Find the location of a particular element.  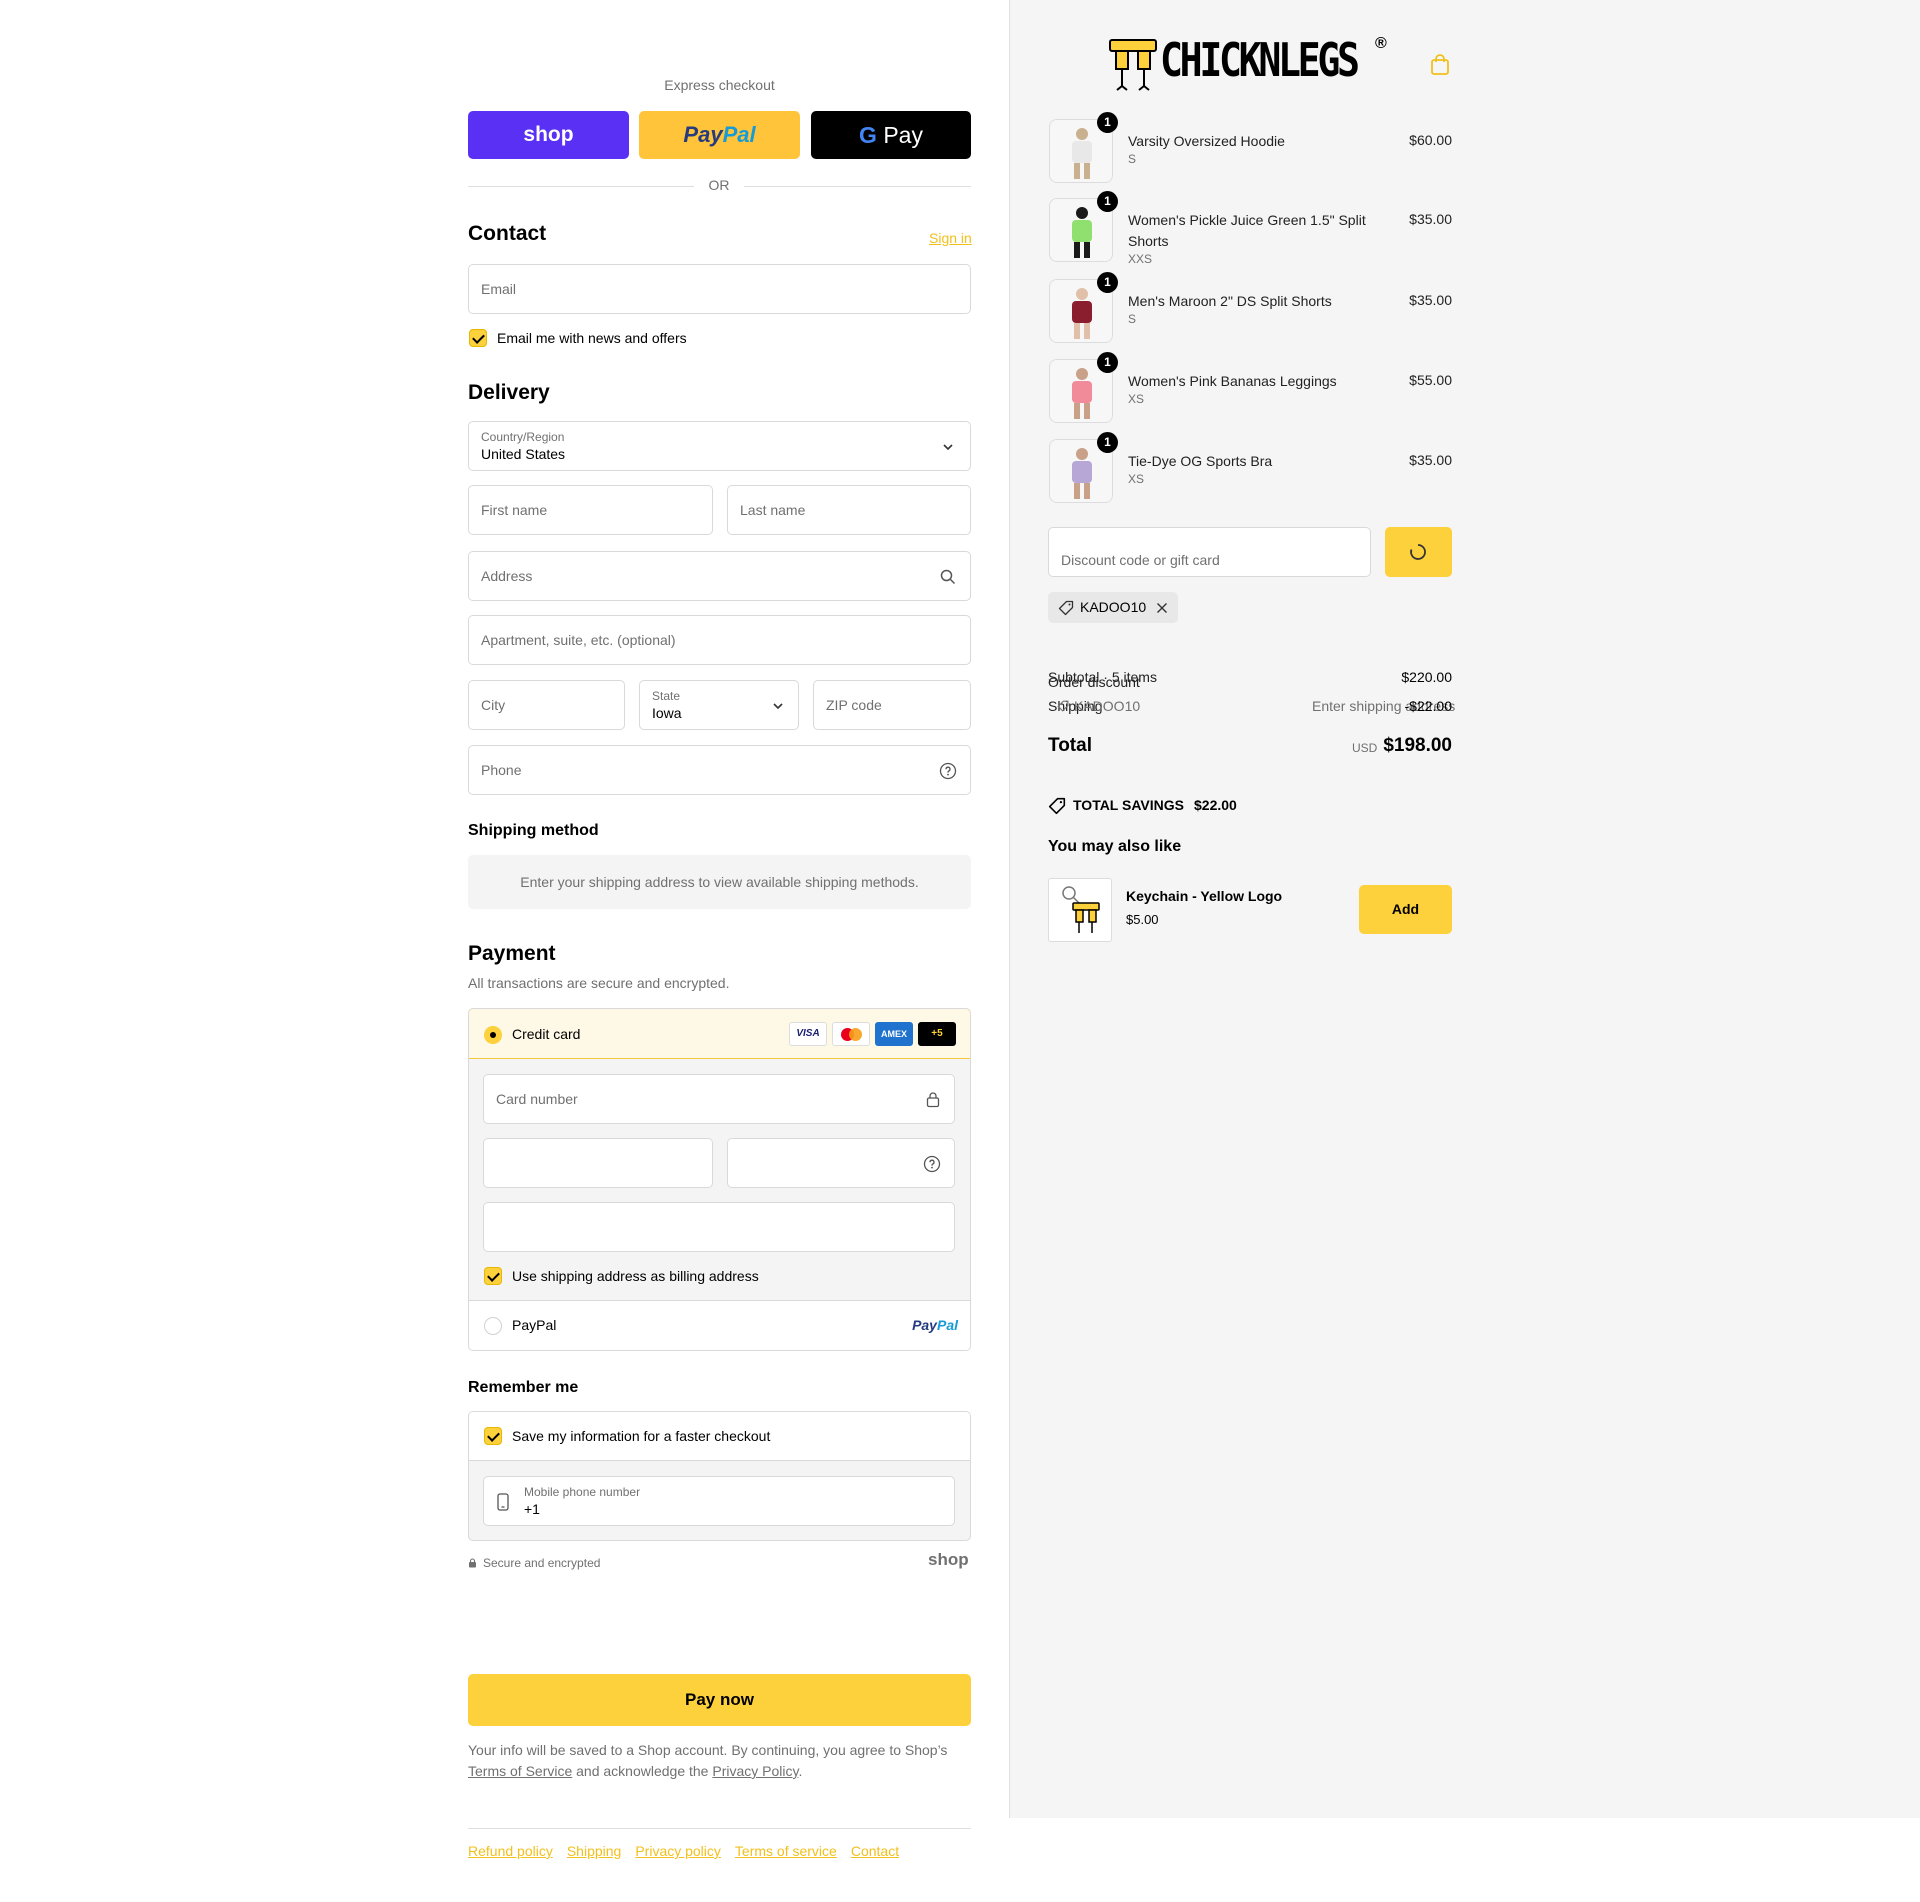

paypal-logo-pay: Pay is located at coordinates (703, 134).